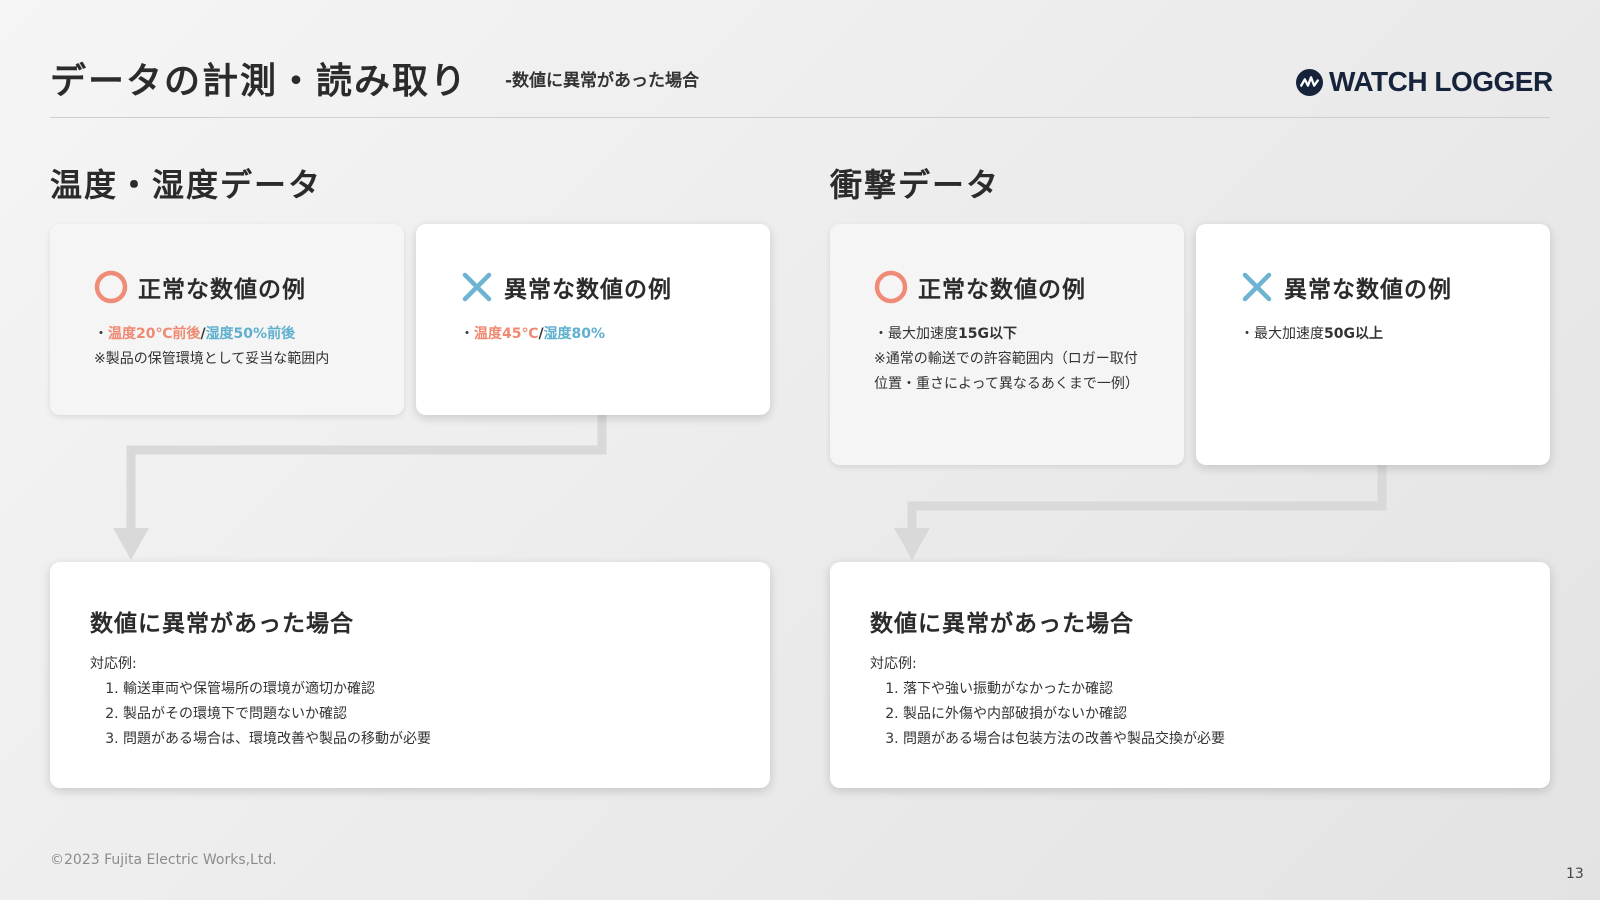  Describe the element at coordinates (1064, 689) in the screenshot. I see `list-item: 落下や強い振動がなかったか確認` at that location.